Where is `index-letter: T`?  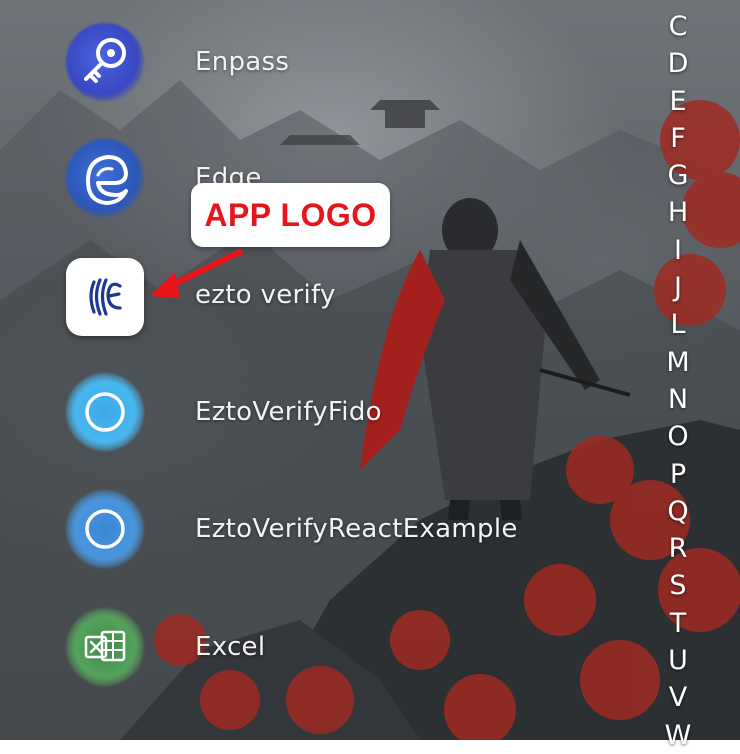
index-letter: T is located at coordinates (678, 623).